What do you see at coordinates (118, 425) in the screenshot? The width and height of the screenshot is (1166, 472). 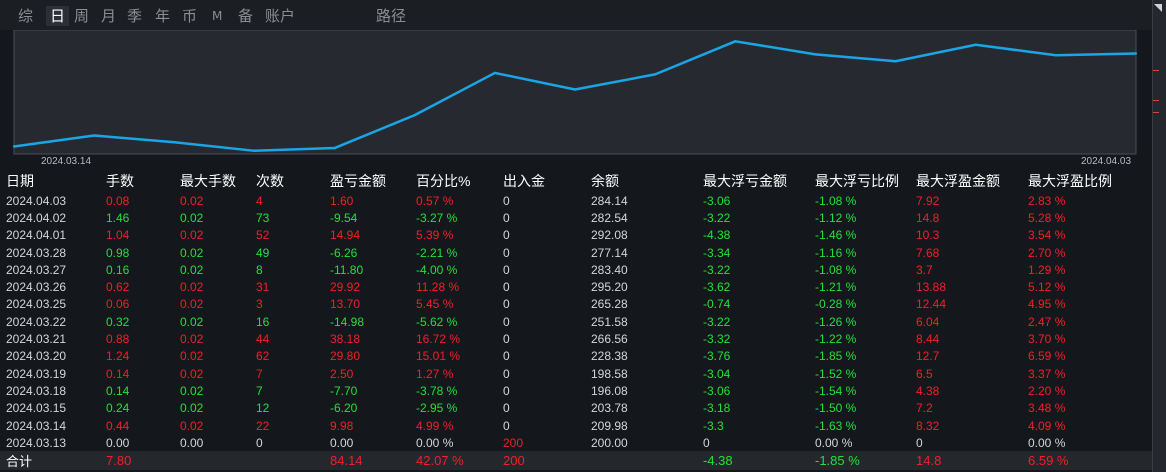 I see `table-cell: 0.44` at bounding box center [118, 425].